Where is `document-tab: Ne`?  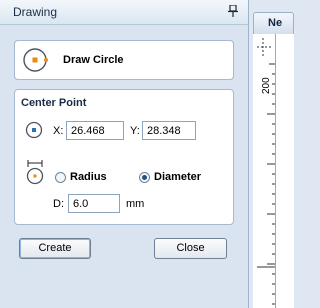 document-tab: Ne is located at coordinates (273, 23).